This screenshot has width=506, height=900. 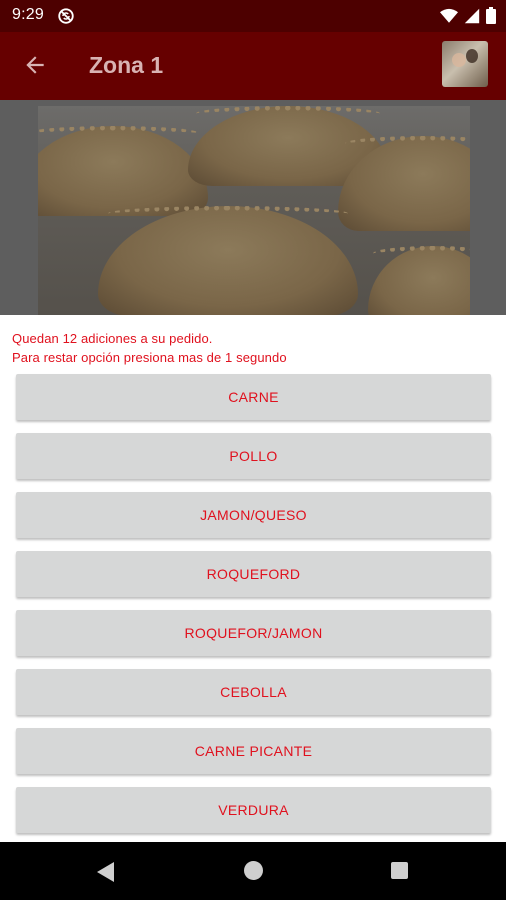 I want to click on user-avatar, so click(x=465, y=64).